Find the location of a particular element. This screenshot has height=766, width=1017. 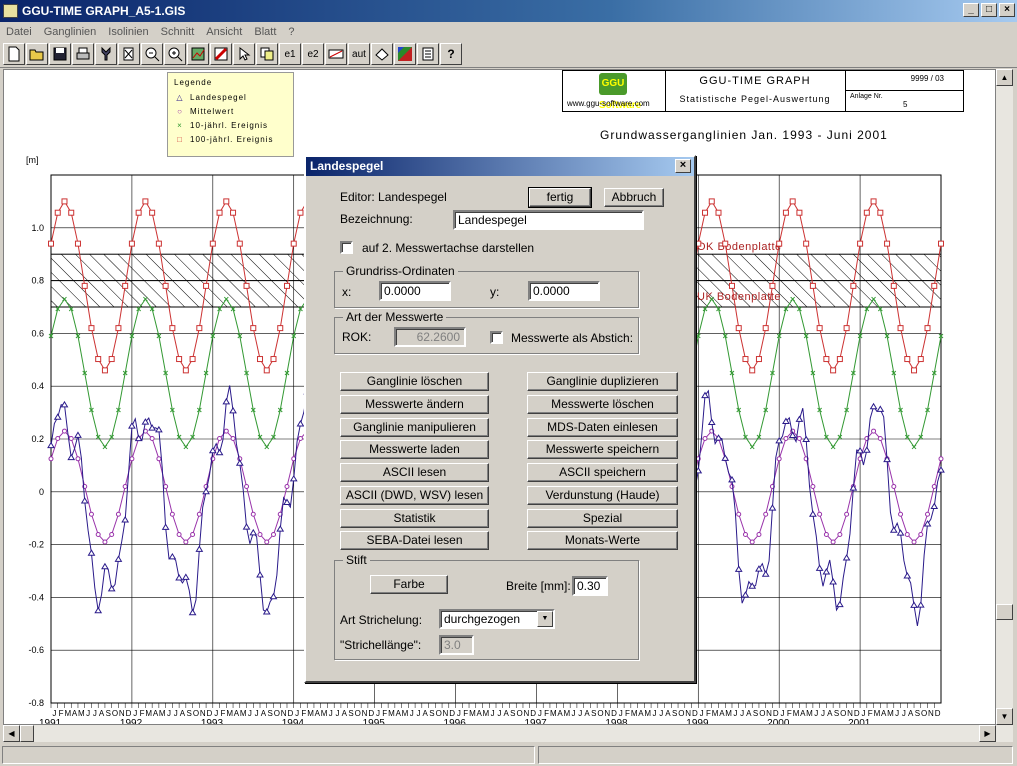

aut-button: aut is located at coordinates (359, 54).